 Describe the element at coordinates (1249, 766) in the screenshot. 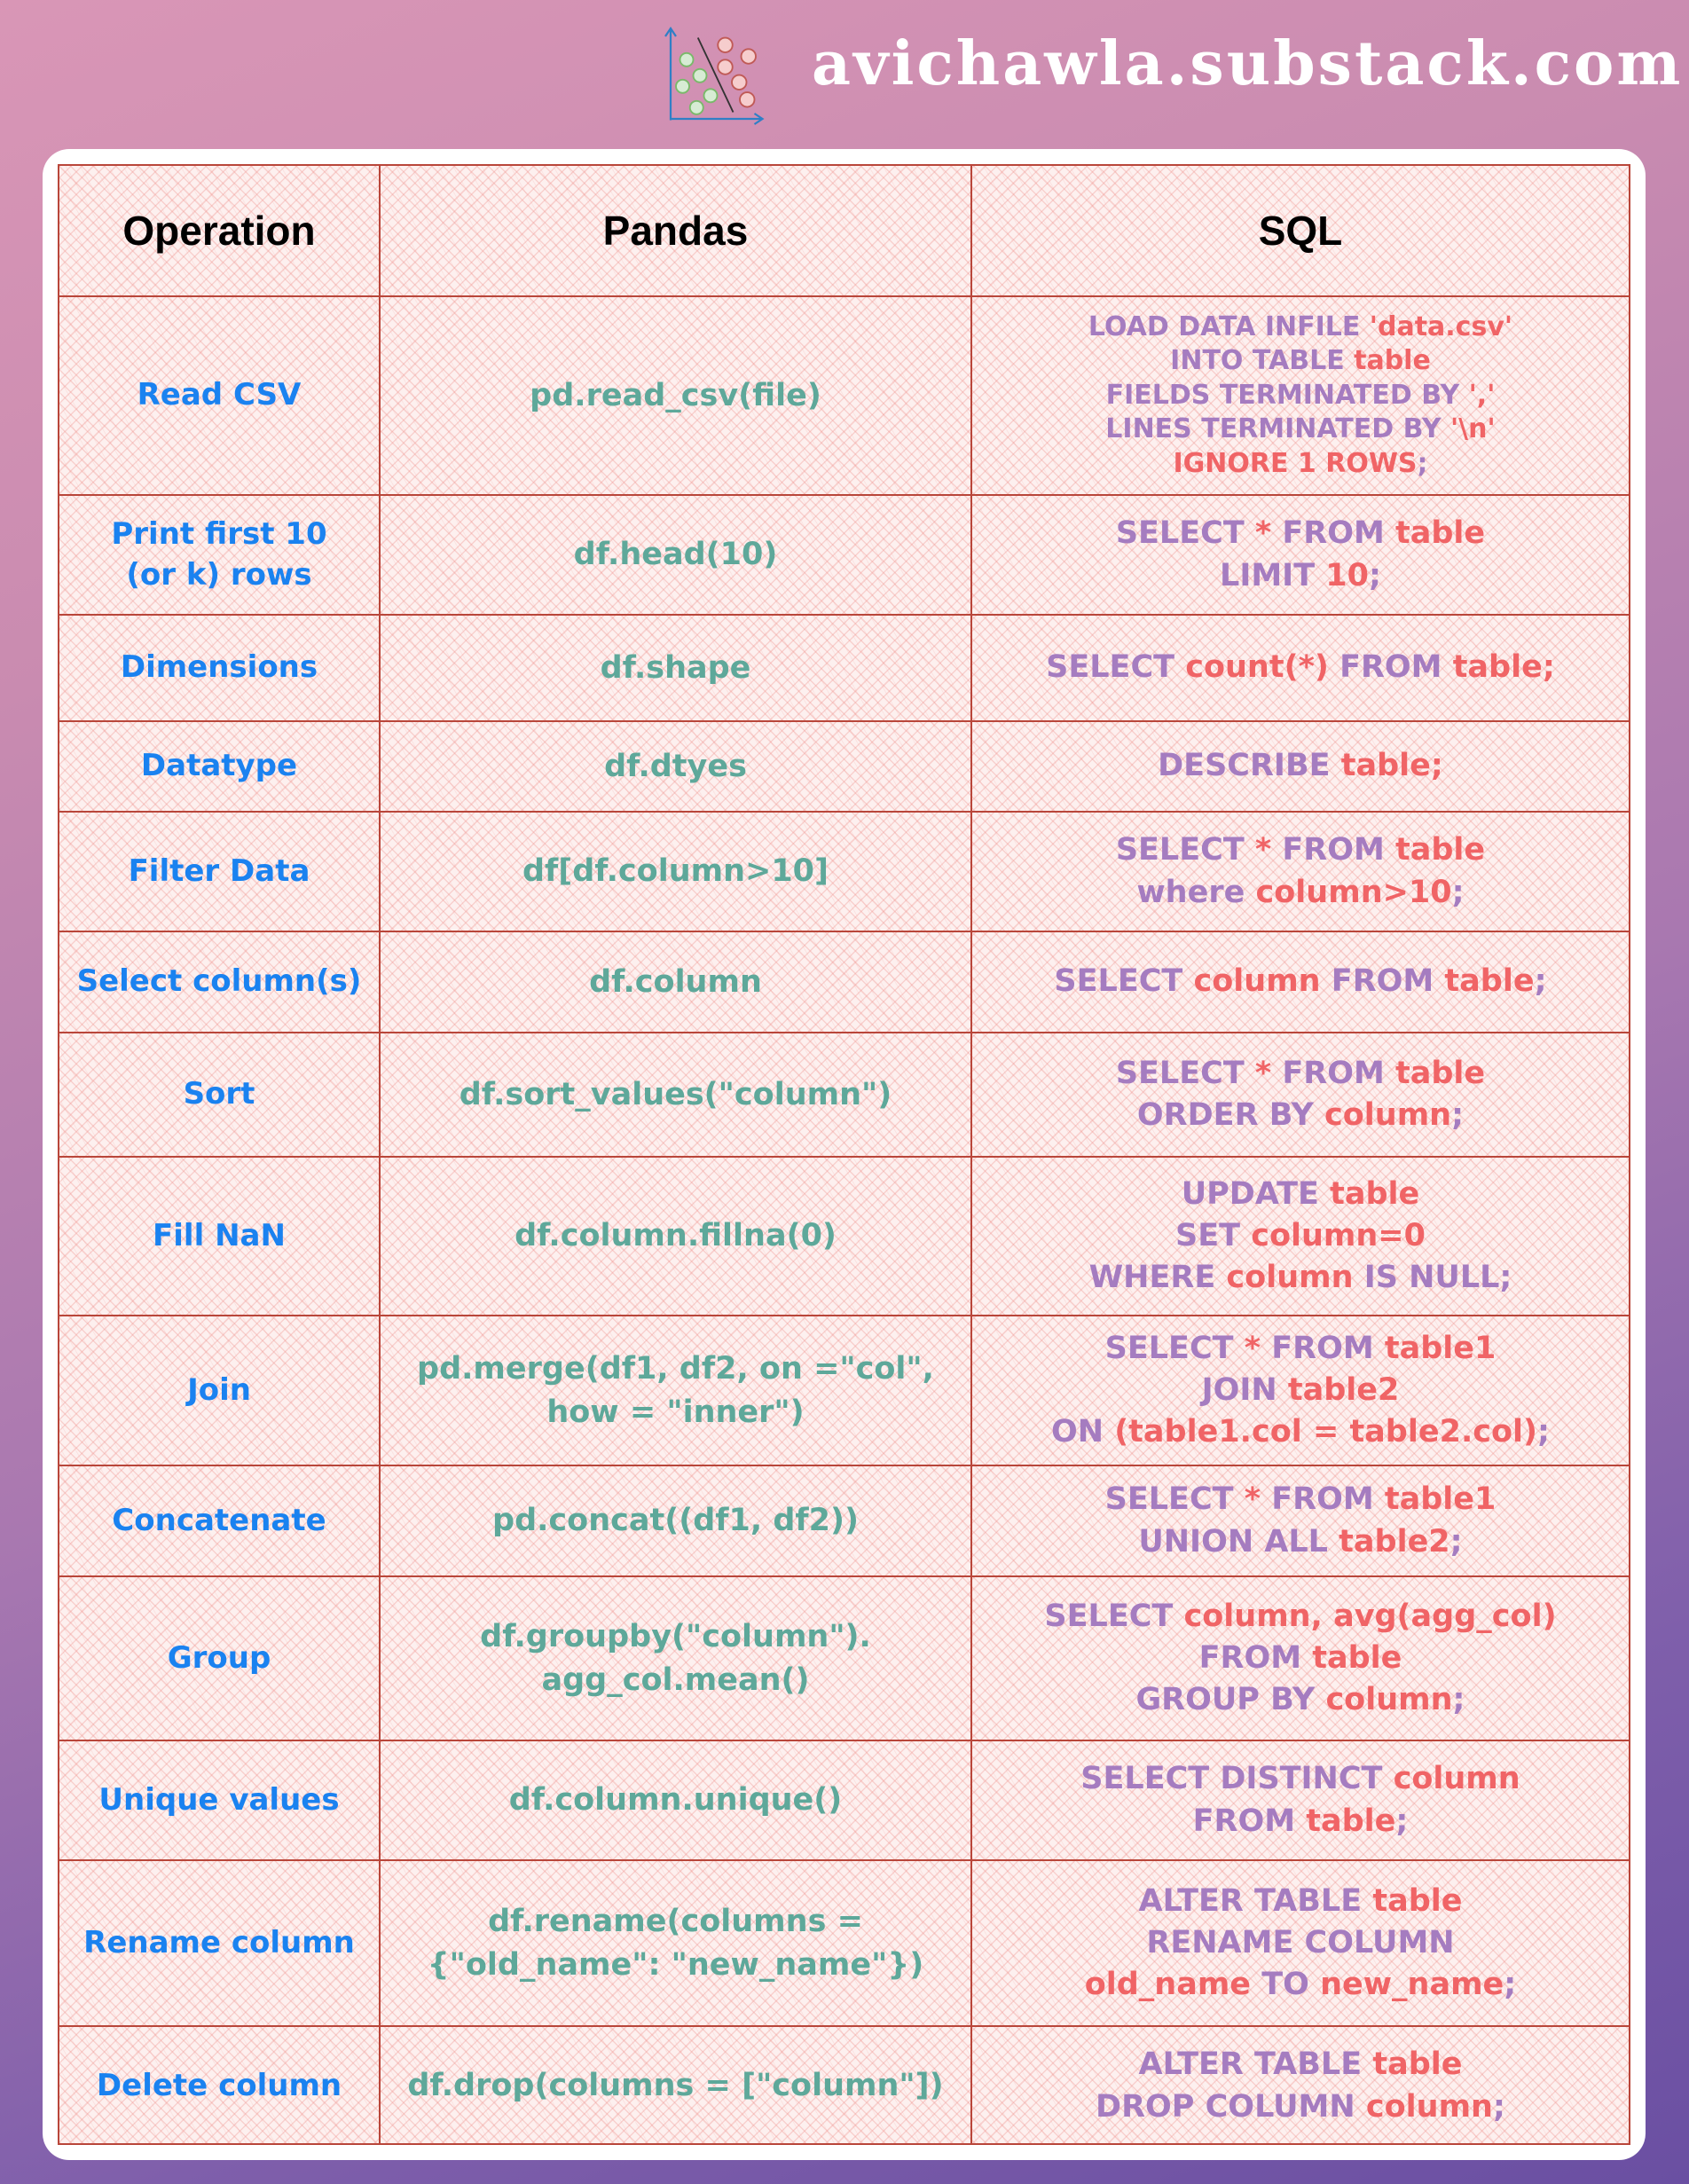

I see `sql-keyword: DESCRIBE` at that location.